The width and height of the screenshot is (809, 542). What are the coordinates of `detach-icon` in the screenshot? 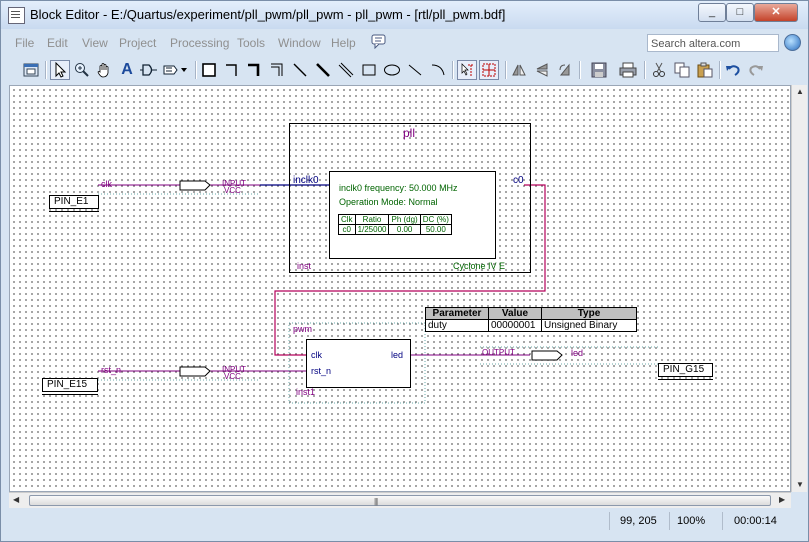 It's located at (31, 70).